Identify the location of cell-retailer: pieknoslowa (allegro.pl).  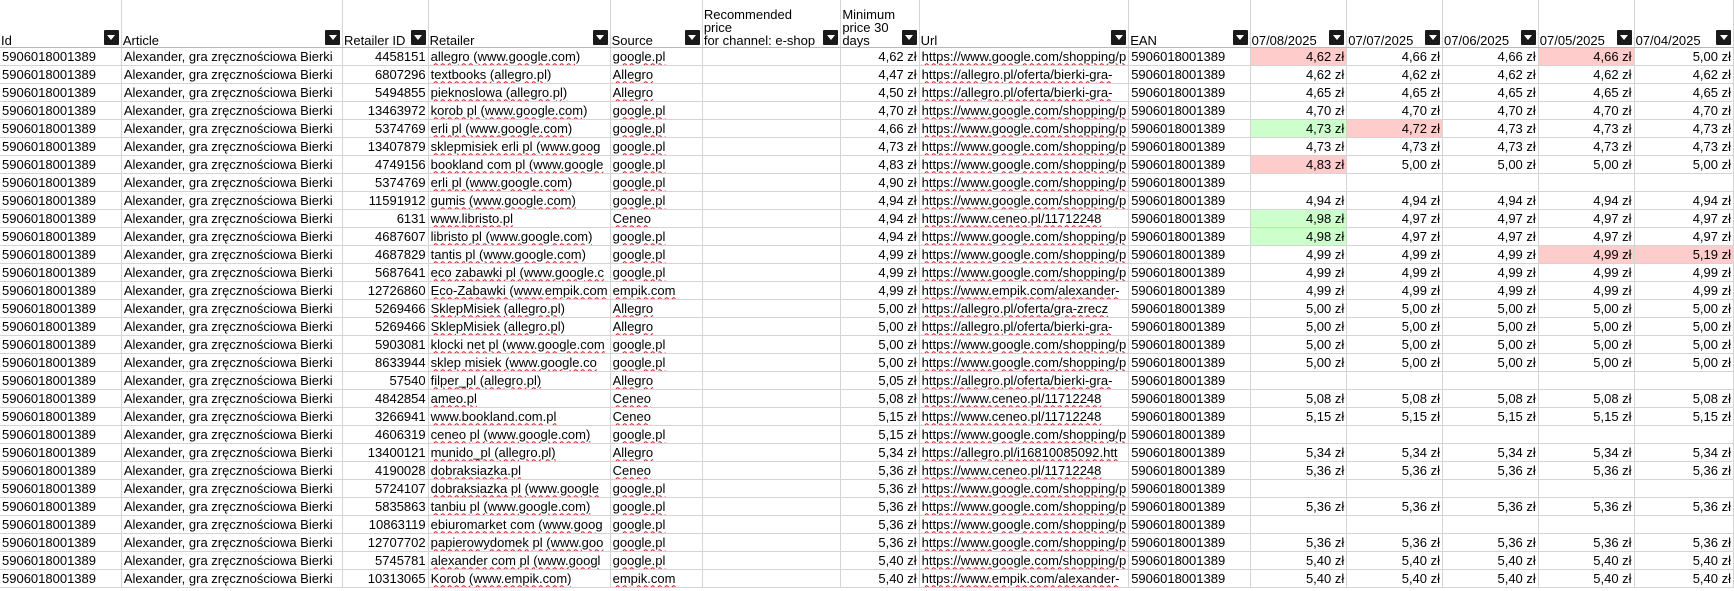
(519, 92).